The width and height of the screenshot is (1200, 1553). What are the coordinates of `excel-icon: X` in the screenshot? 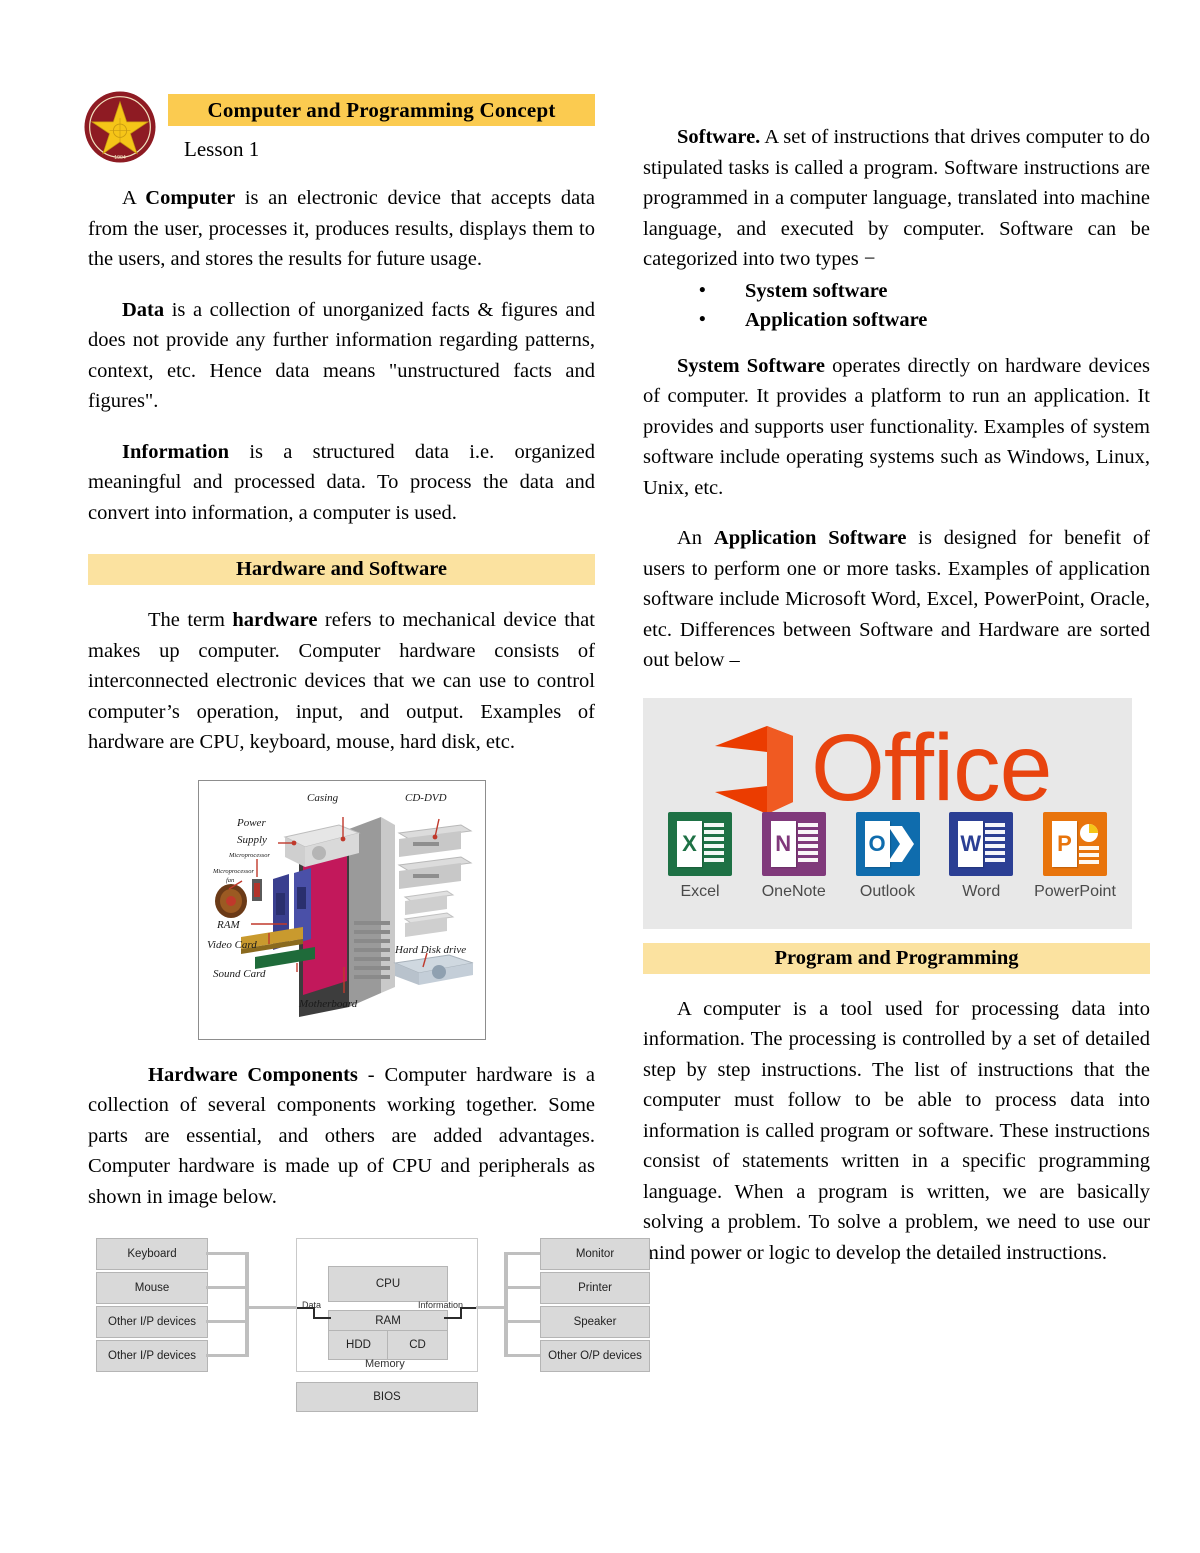 It's located at (700, 843).